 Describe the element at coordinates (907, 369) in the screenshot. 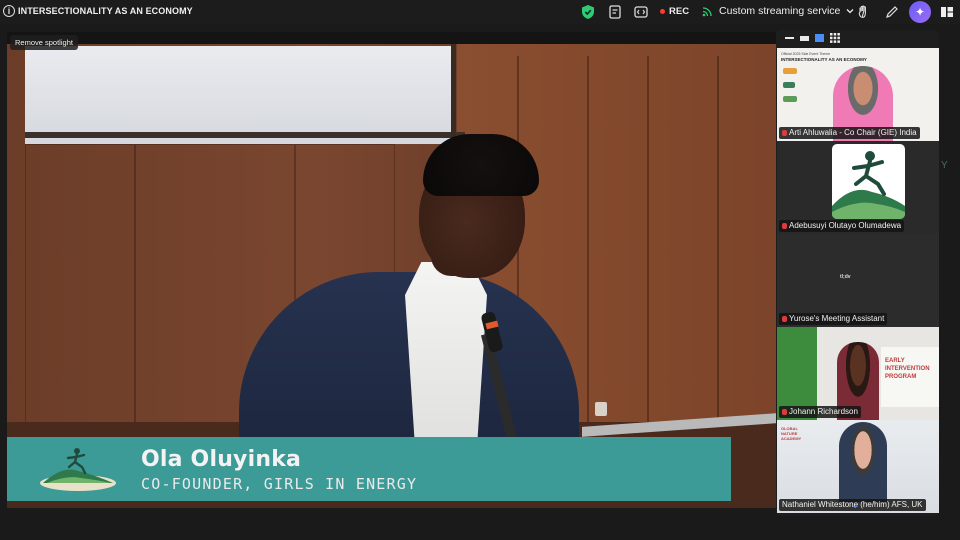

I see `banner-text: EARLY INTERVENTION PROGRAM` at that location.